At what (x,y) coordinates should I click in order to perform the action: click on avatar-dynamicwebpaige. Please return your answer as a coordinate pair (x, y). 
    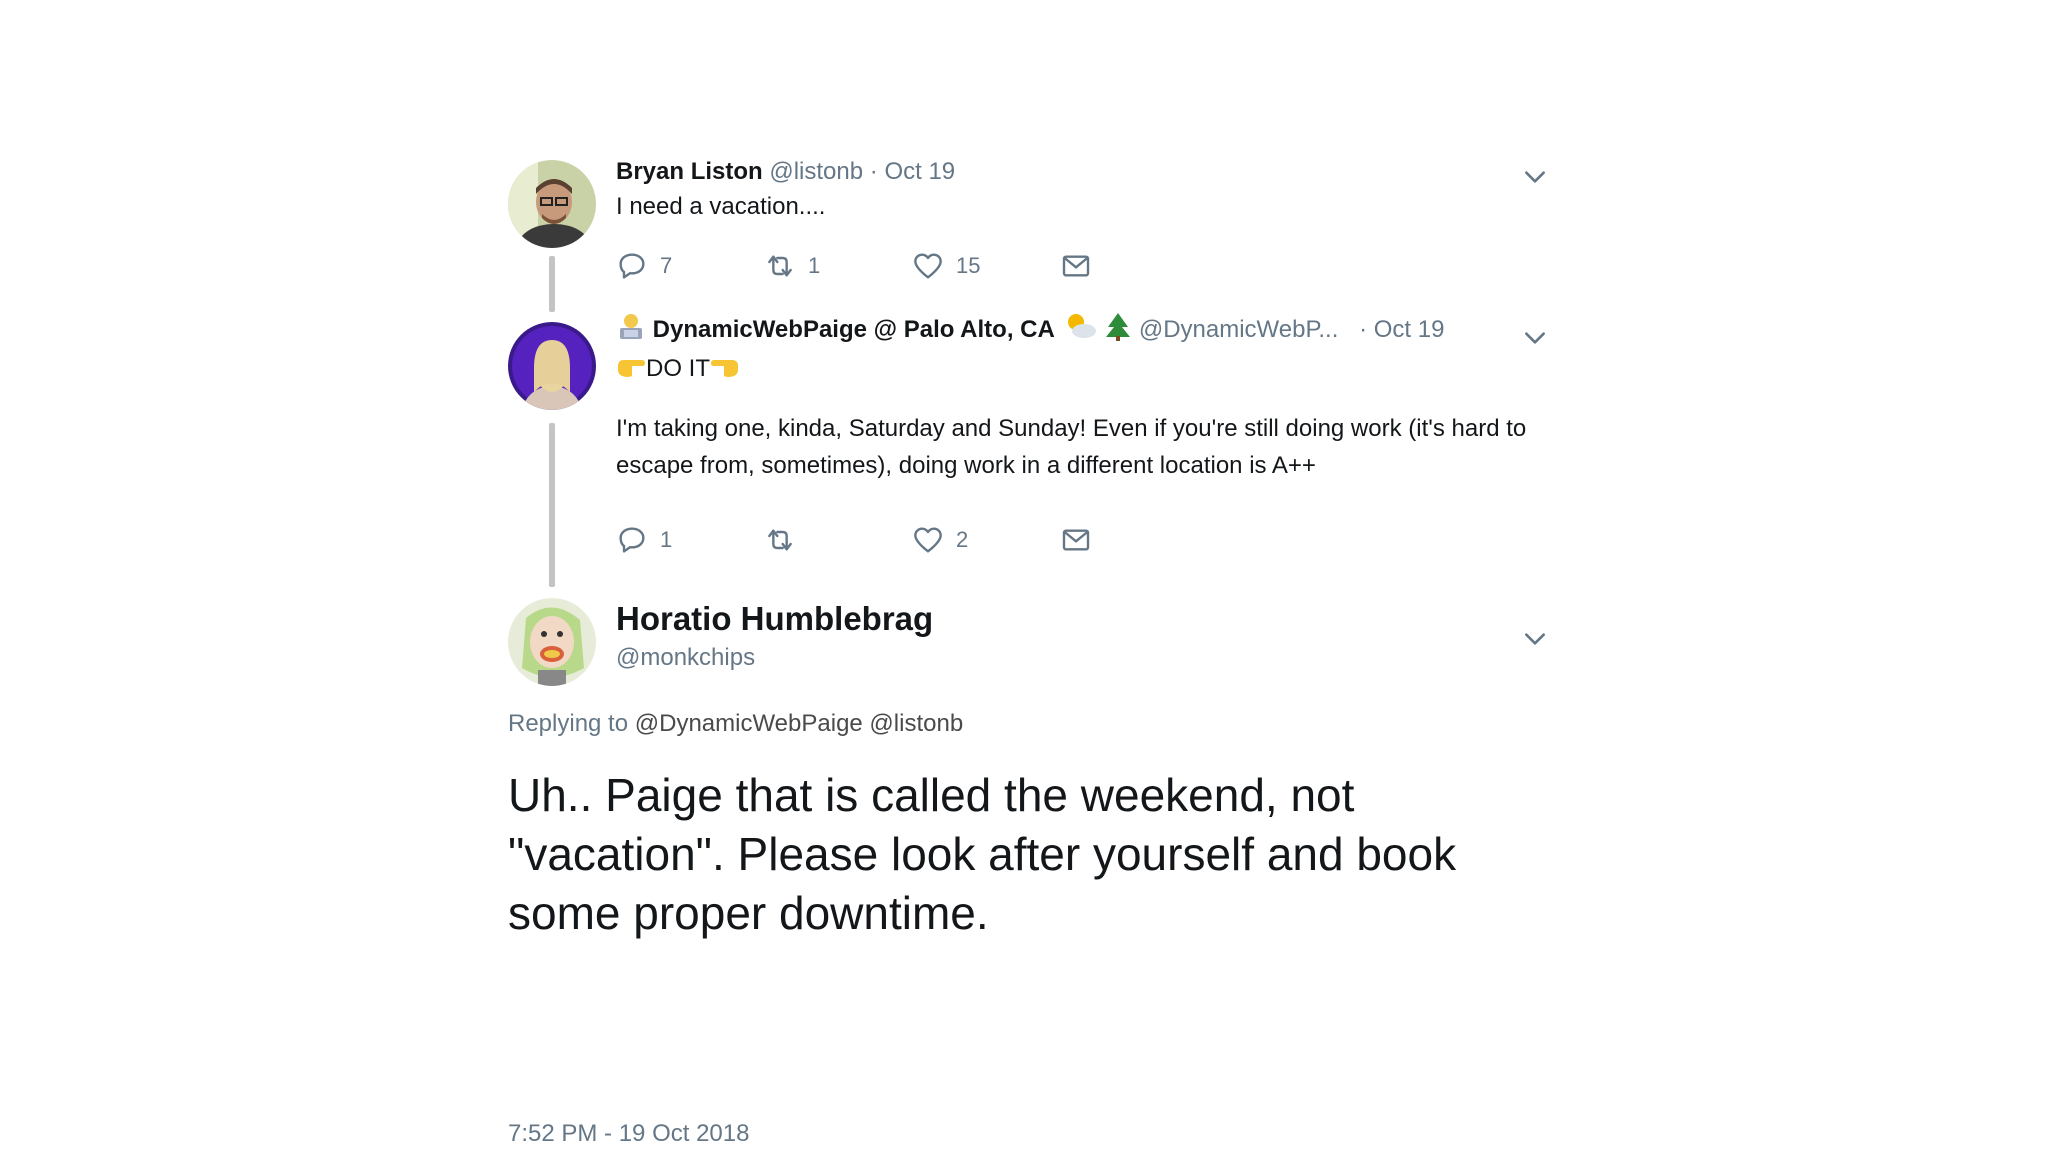
    Looking at the image, I should click on (552, 366).